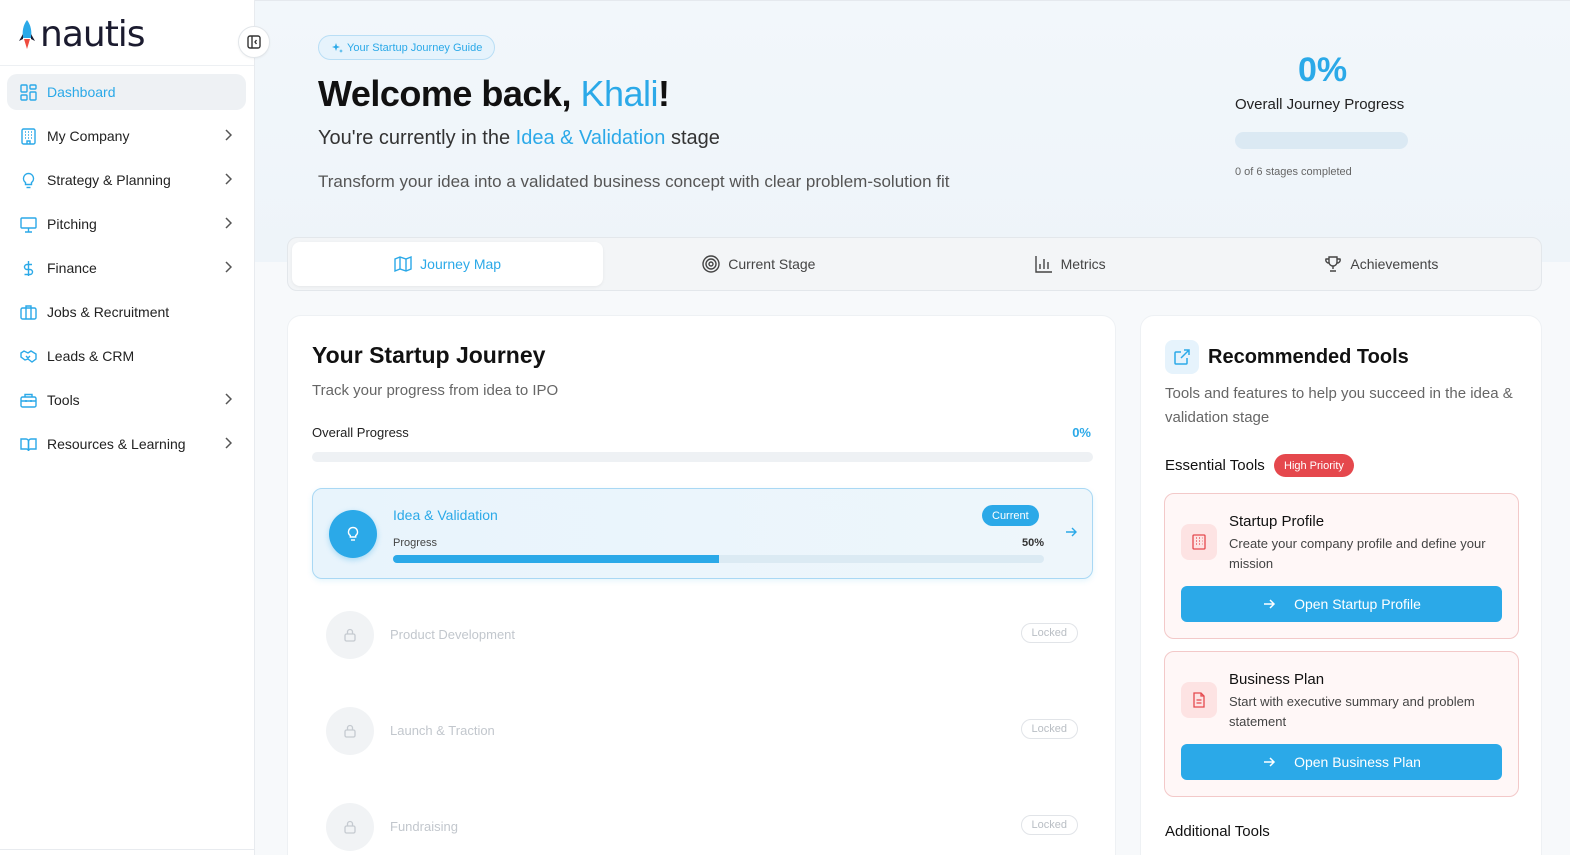 The height and width of the screenshot is (855, 1570). What do you see at coordinates (108, 312) in the screenshot?
I see `sidebar-item-label: Jobs & Recruitment` at bounding box center [108, 312].